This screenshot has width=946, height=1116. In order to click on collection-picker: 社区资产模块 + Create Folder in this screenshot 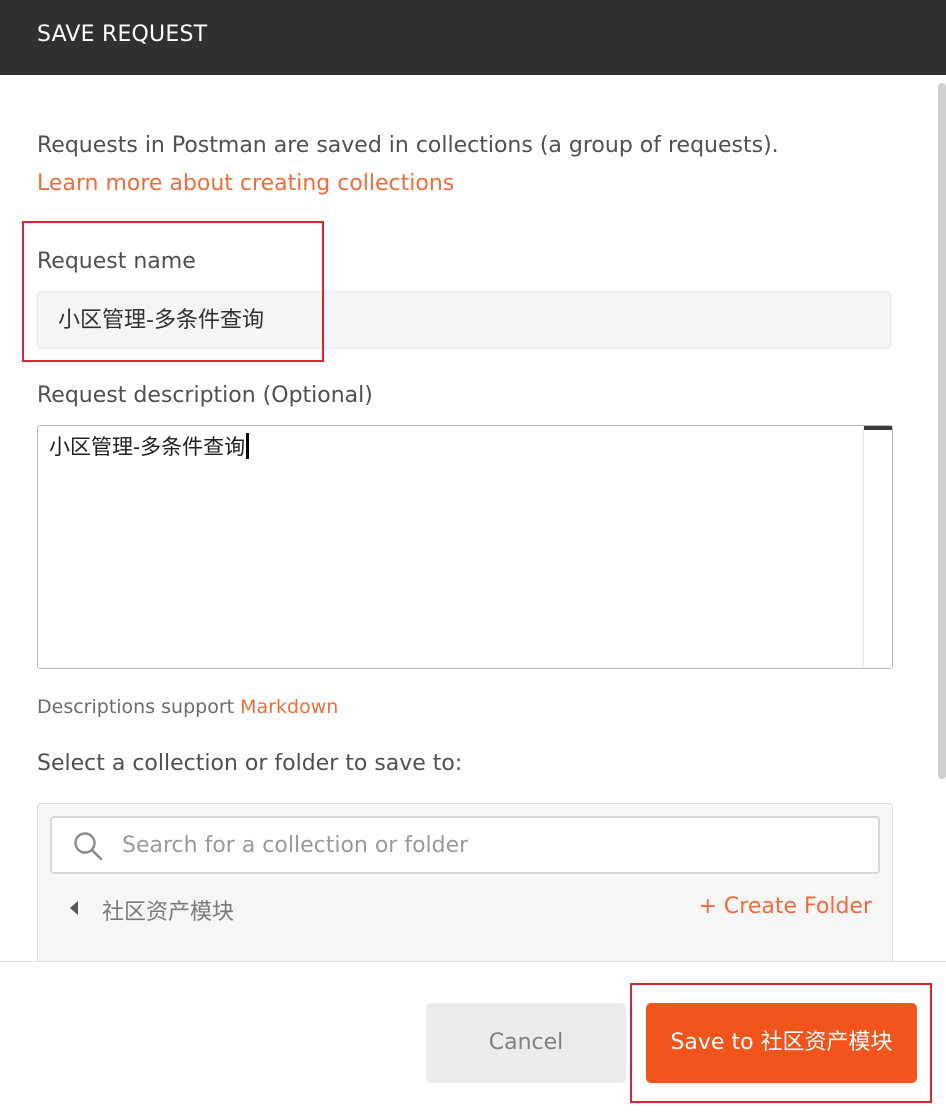, I will do `click(465, 882)`.